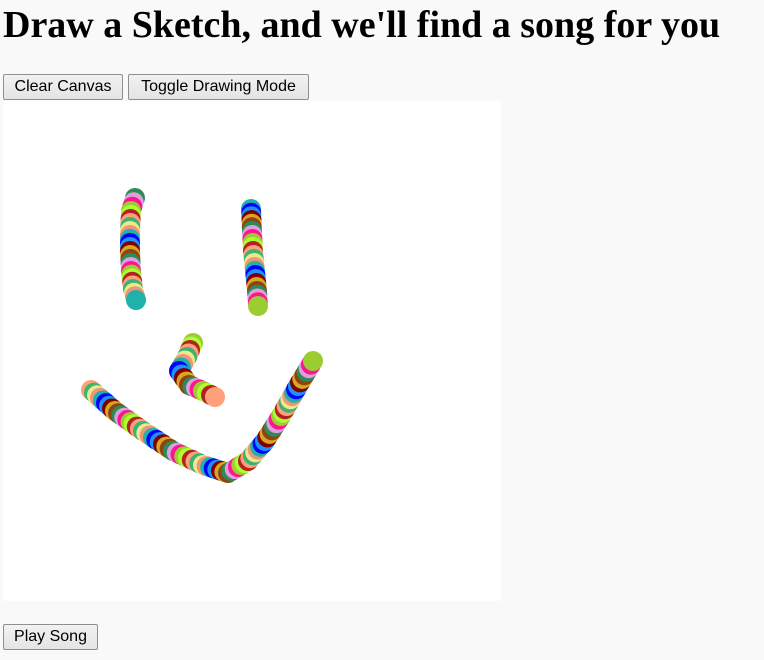 The width and height of the screenshot is (764, 660). I want to click on play-song-button: Play Song, so click(50, 637).